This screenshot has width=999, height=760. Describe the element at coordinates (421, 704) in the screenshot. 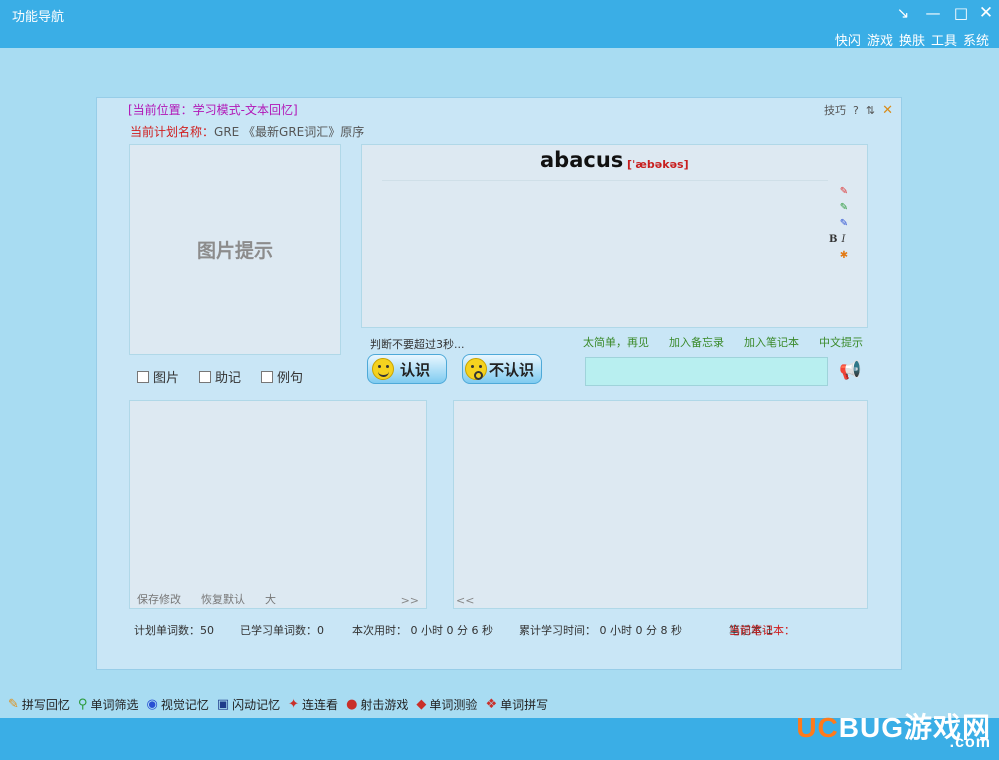

I see `quiz-icon: ◆` at that location.